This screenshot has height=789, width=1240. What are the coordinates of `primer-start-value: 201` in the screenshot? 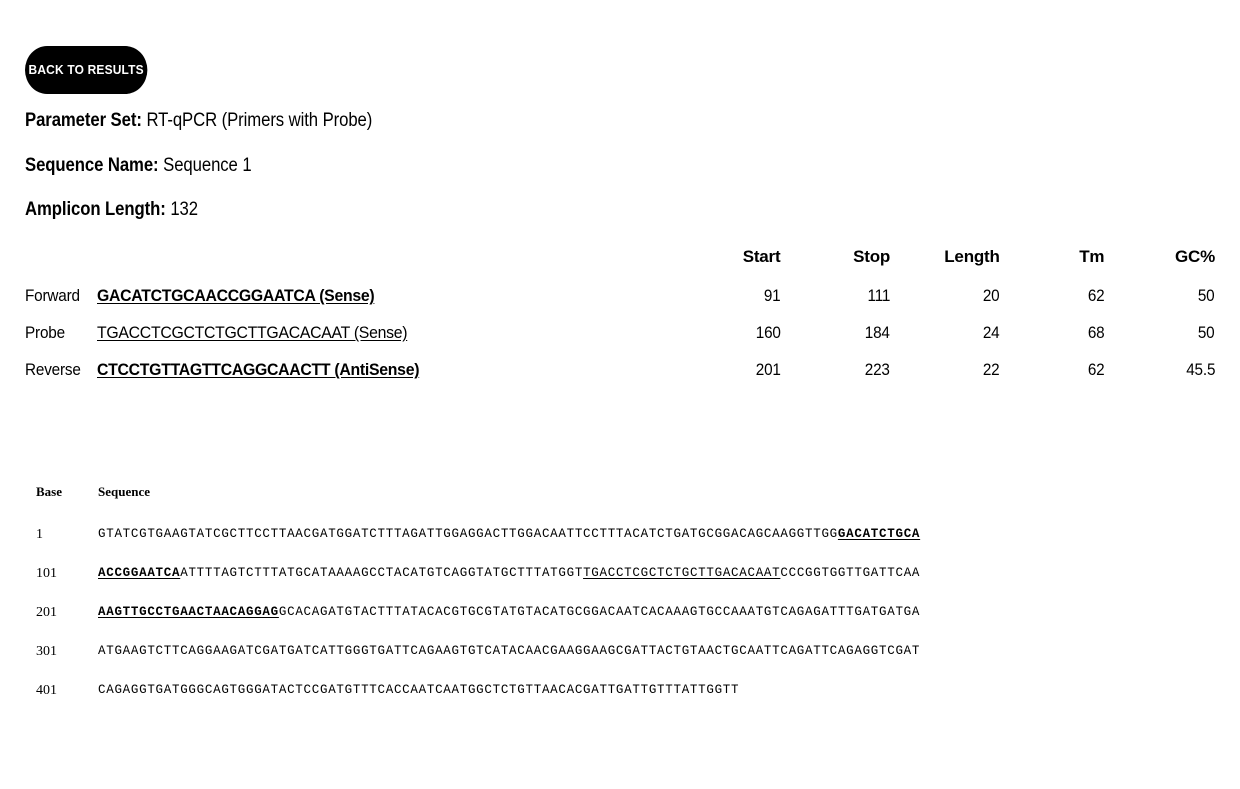 It's located at (726, 369).